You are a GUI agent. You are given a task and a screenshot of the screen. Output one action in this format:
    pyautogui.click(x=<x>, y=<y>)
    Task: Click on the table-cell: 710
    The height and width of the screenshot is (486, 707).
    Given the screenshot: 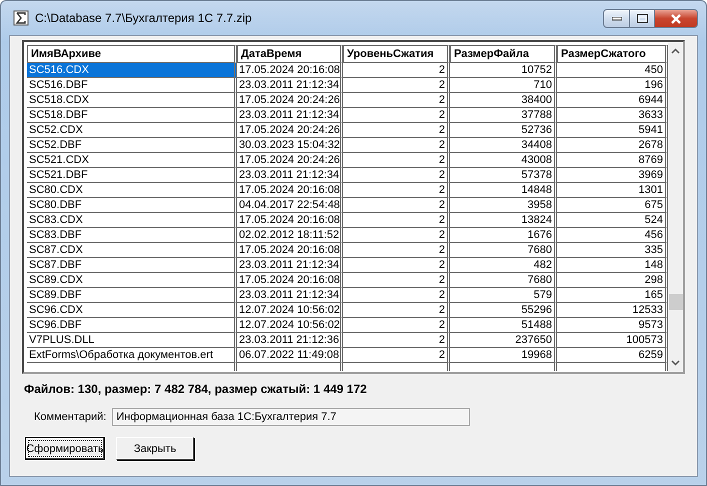 What is the action you would take?
    pyautogui.click(x=503, y=85)
    